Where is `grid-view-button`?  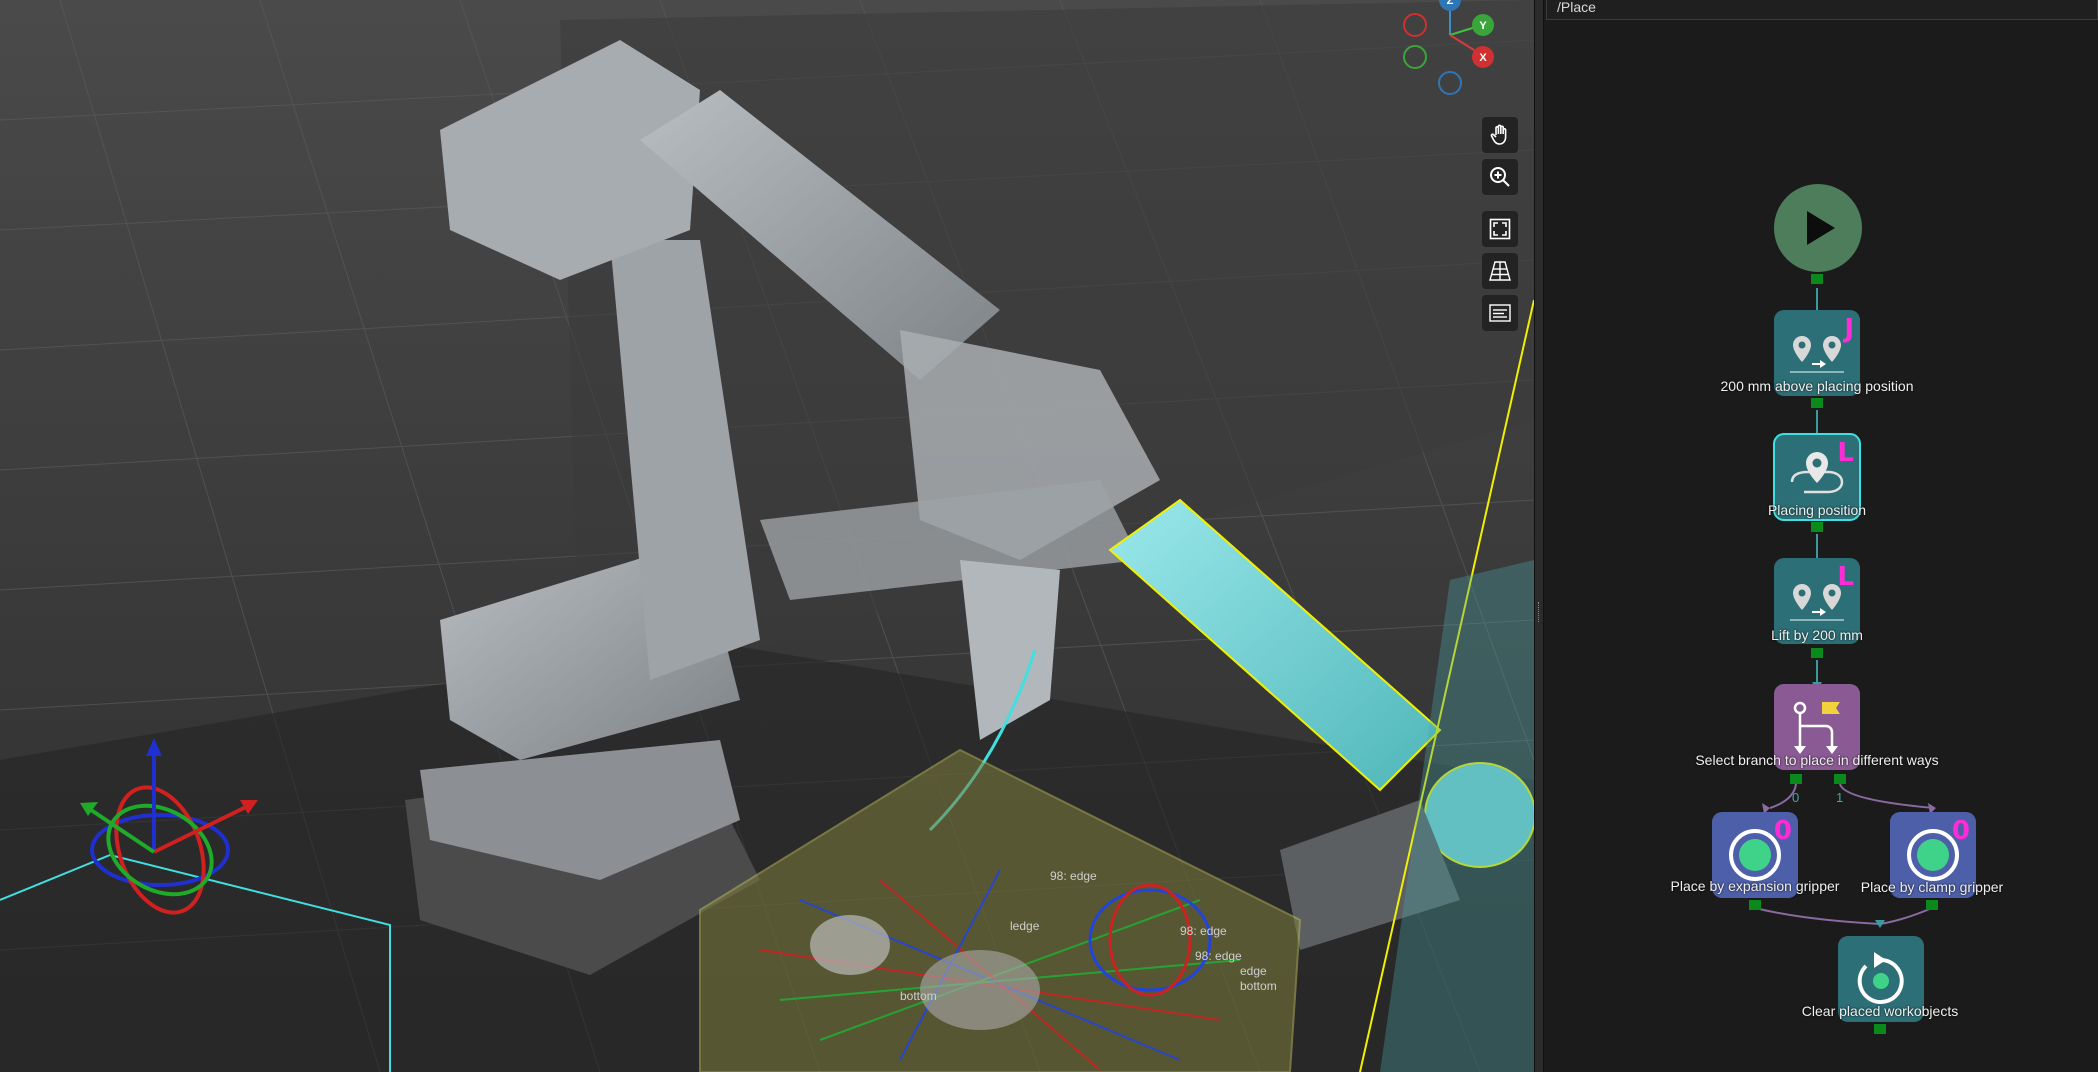 grid-view-button is located at coordinates (1500, 271).